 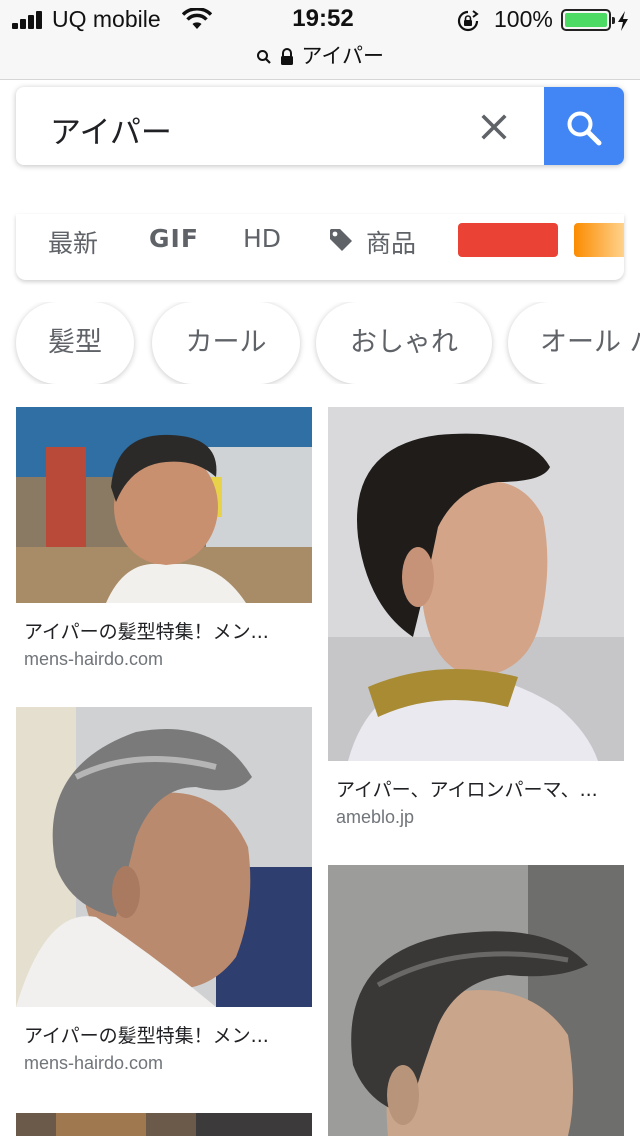 I want to click on search-input: アイパー, so click(x=111, y=129).